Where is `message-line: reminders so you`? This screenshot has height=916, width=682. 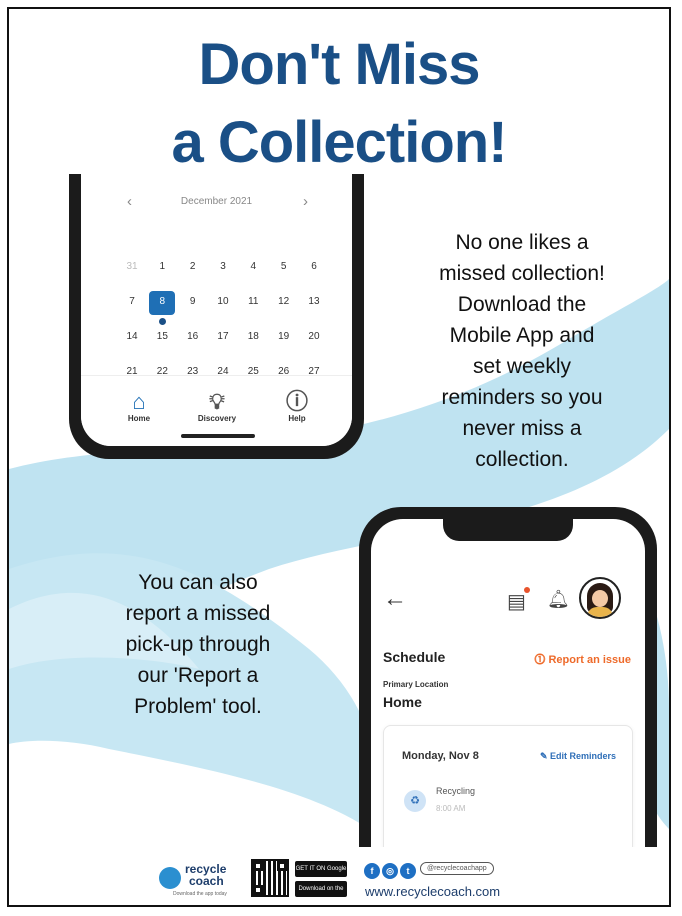 message-line: reminders so you is located at coordinates (522, 397).